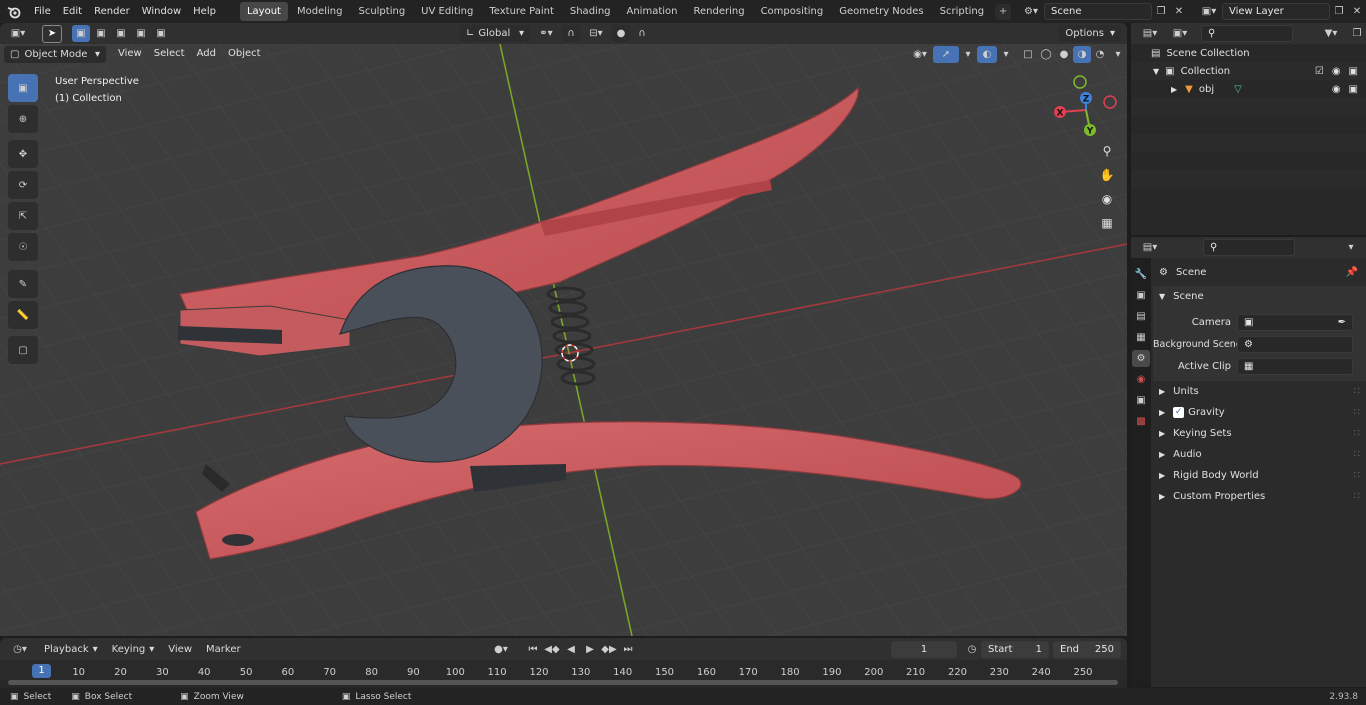 The width and height of the screenshot is (1366, 705). Describe the element at coordinates (1238, 89) in the screenshot. I see `mesh-data-icon: ▽` at that location.